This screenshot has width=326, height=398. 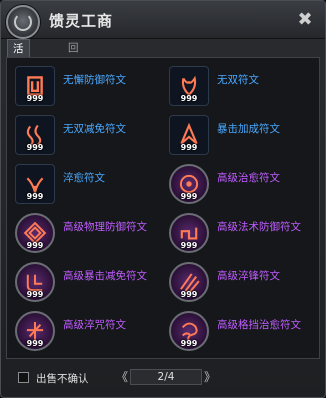 I want to click on shop-item: 999 高级暴击减免符文, so click(x=86, y=281).